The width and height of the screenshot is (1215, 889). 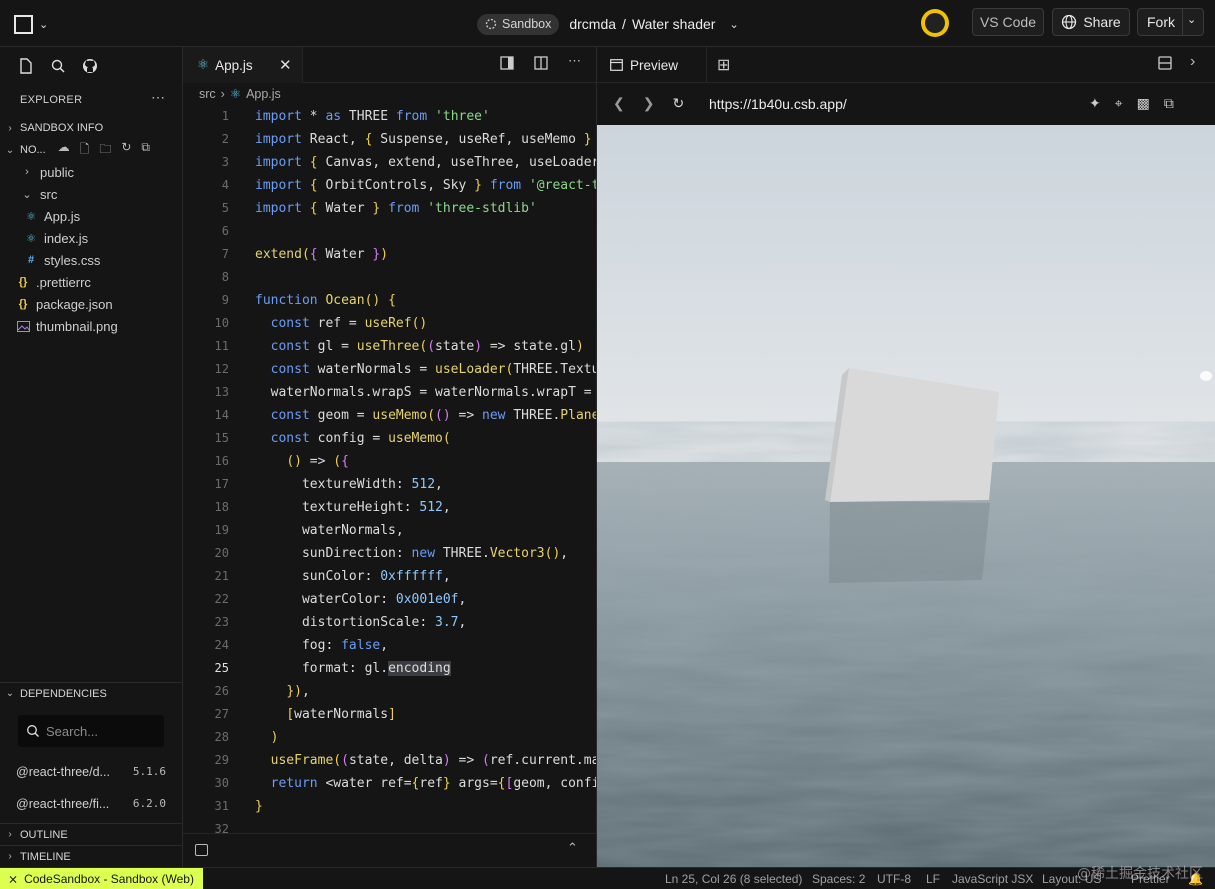 What do you see at coordinates (992, 879) in the screenshot?
I see `language-mode: JavaScript JSX` at bounding box center [992, 879].